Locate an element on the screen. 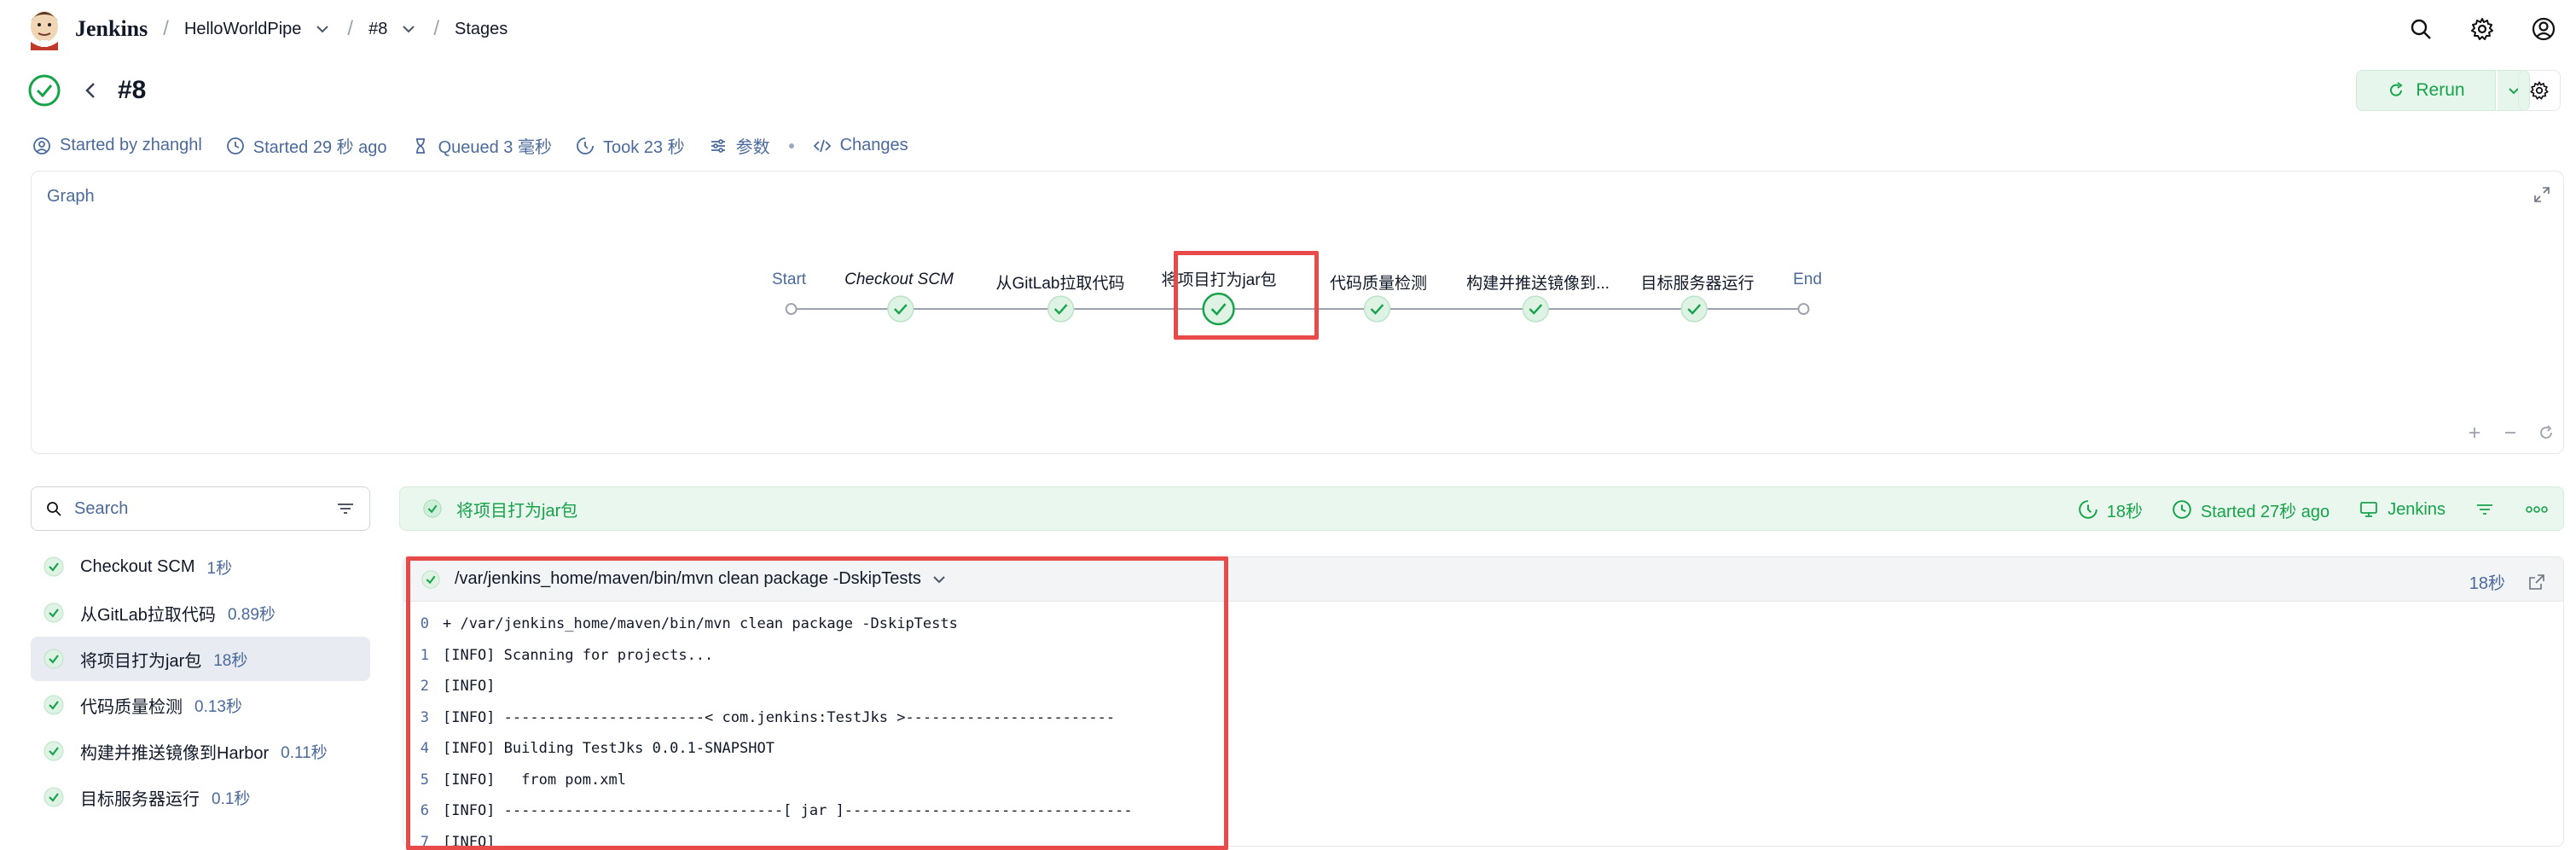  log-line: 4 [INFO] Building TestJks 0.0.1-SNAPSHOT is located at coordinates (1483, 749).